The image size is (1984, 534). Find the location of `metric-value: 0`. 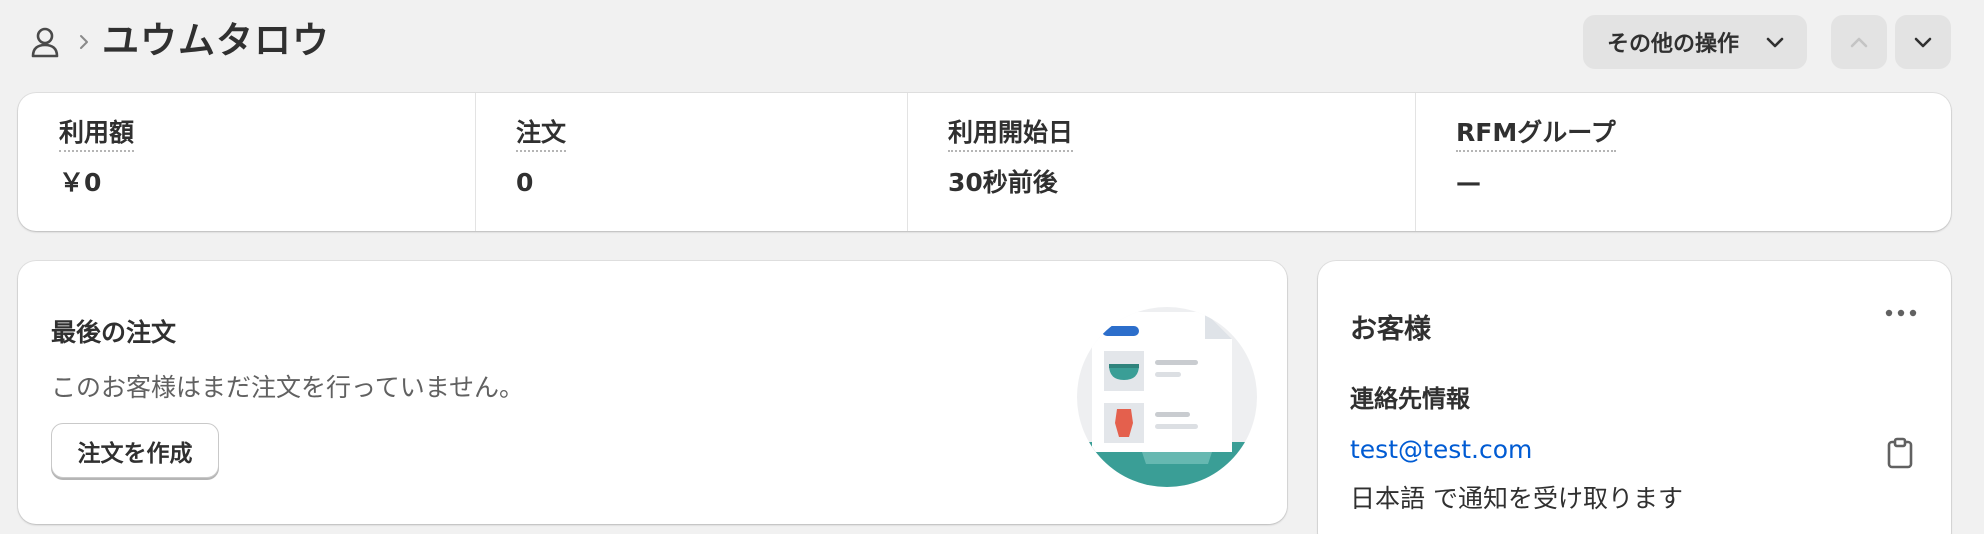

metric-value: 0 is located at coordinates (525, 182).